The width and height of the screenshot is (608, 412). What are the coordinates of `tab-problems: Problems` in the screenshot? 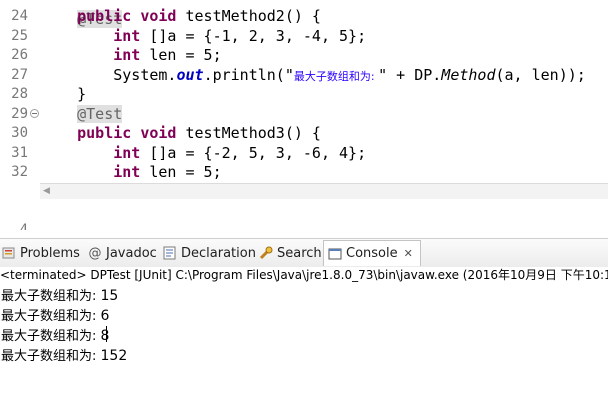 It's located at (41, 253).